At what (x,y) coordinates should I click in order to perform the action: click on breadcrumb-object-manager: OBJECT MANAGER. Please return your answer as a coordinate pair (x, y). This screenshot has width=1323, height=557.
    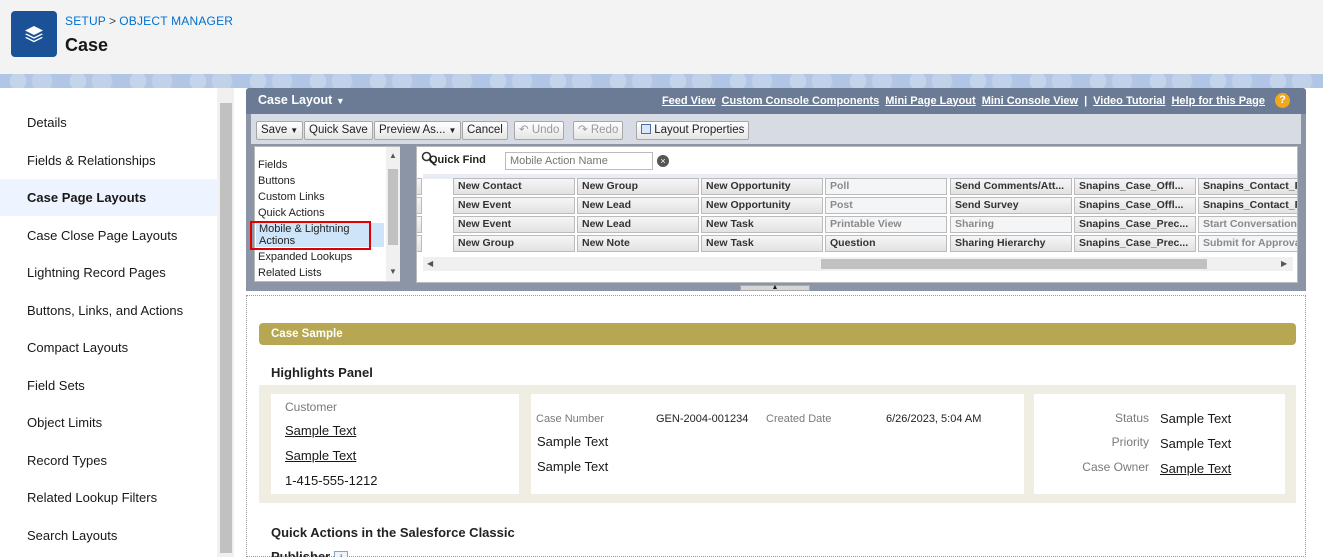
    Looking at the image, I should click on (176, 21).